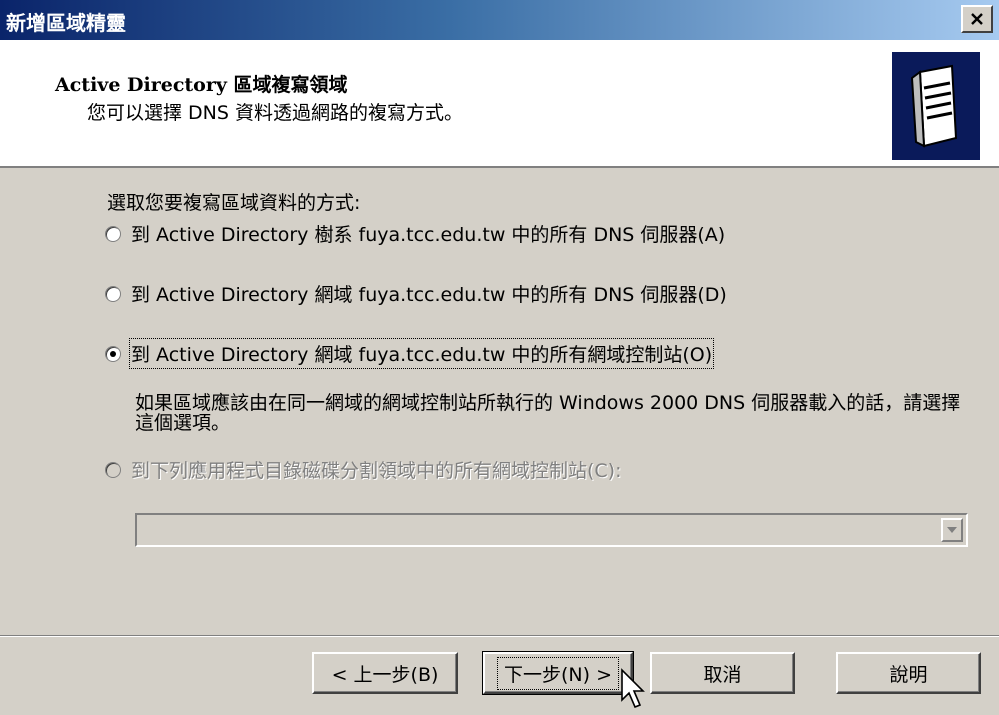  I want to click on close-button, so click(977, 19).